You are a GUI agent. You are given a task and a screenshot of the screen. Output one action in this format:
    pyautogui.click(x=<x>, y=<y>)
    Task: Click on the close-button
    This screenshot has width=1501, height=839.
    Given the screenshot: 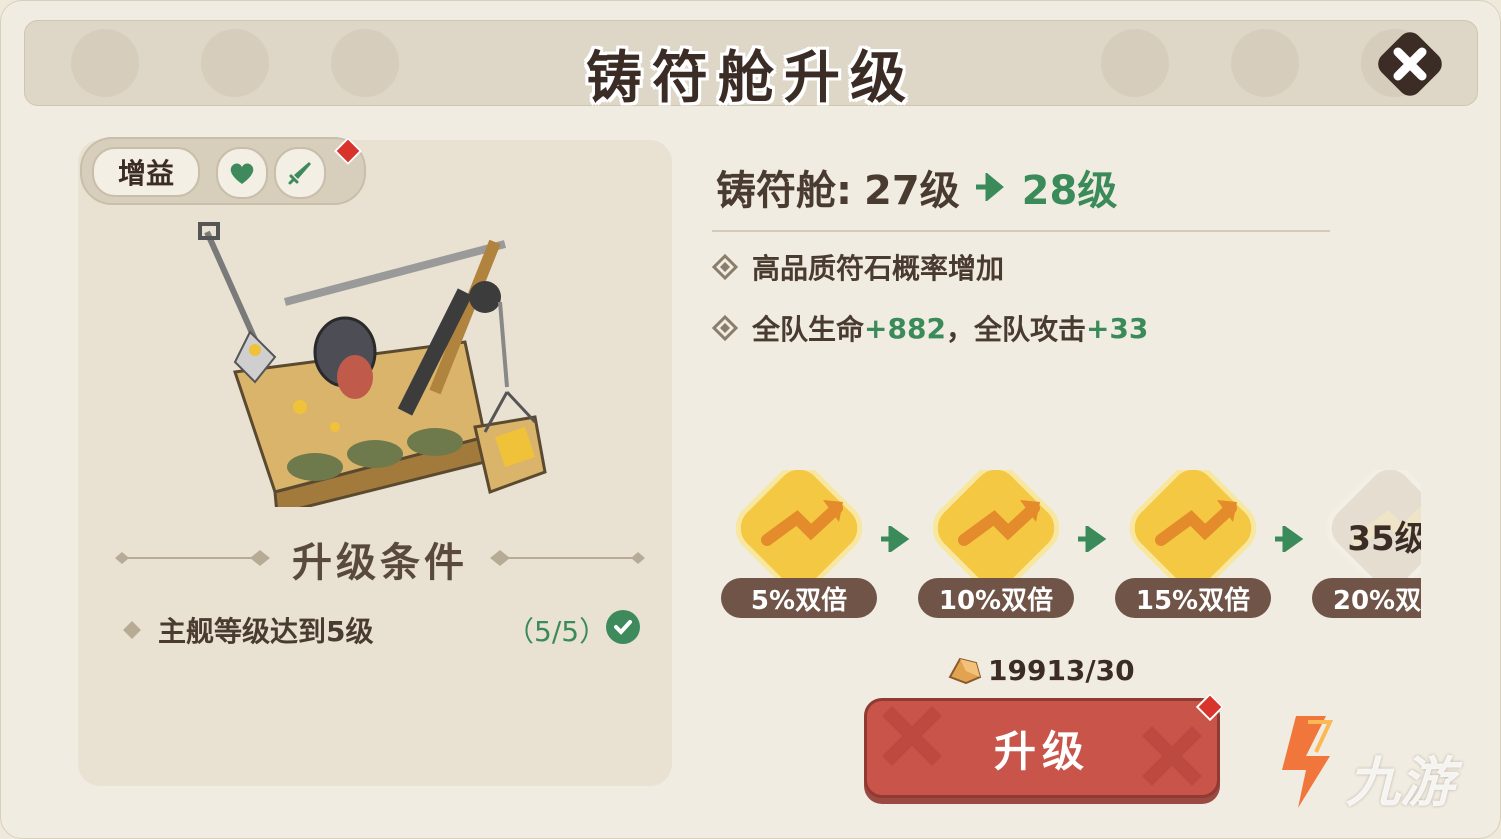 What is the action you would take?
    pyautogui.click(x=1410, y=64)
    